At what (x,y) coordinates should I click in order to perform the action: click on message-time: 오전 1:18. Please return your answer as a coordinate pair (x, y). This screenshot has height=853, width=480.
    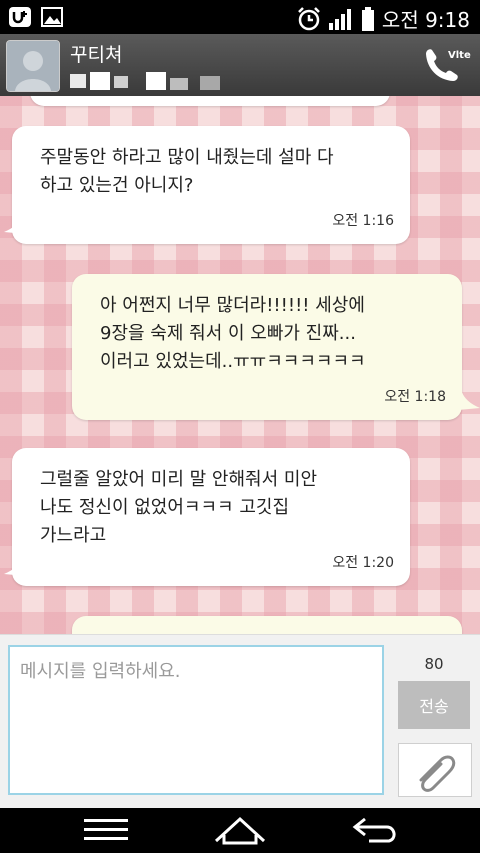
    Looking at the image, I should click on (415, 397).